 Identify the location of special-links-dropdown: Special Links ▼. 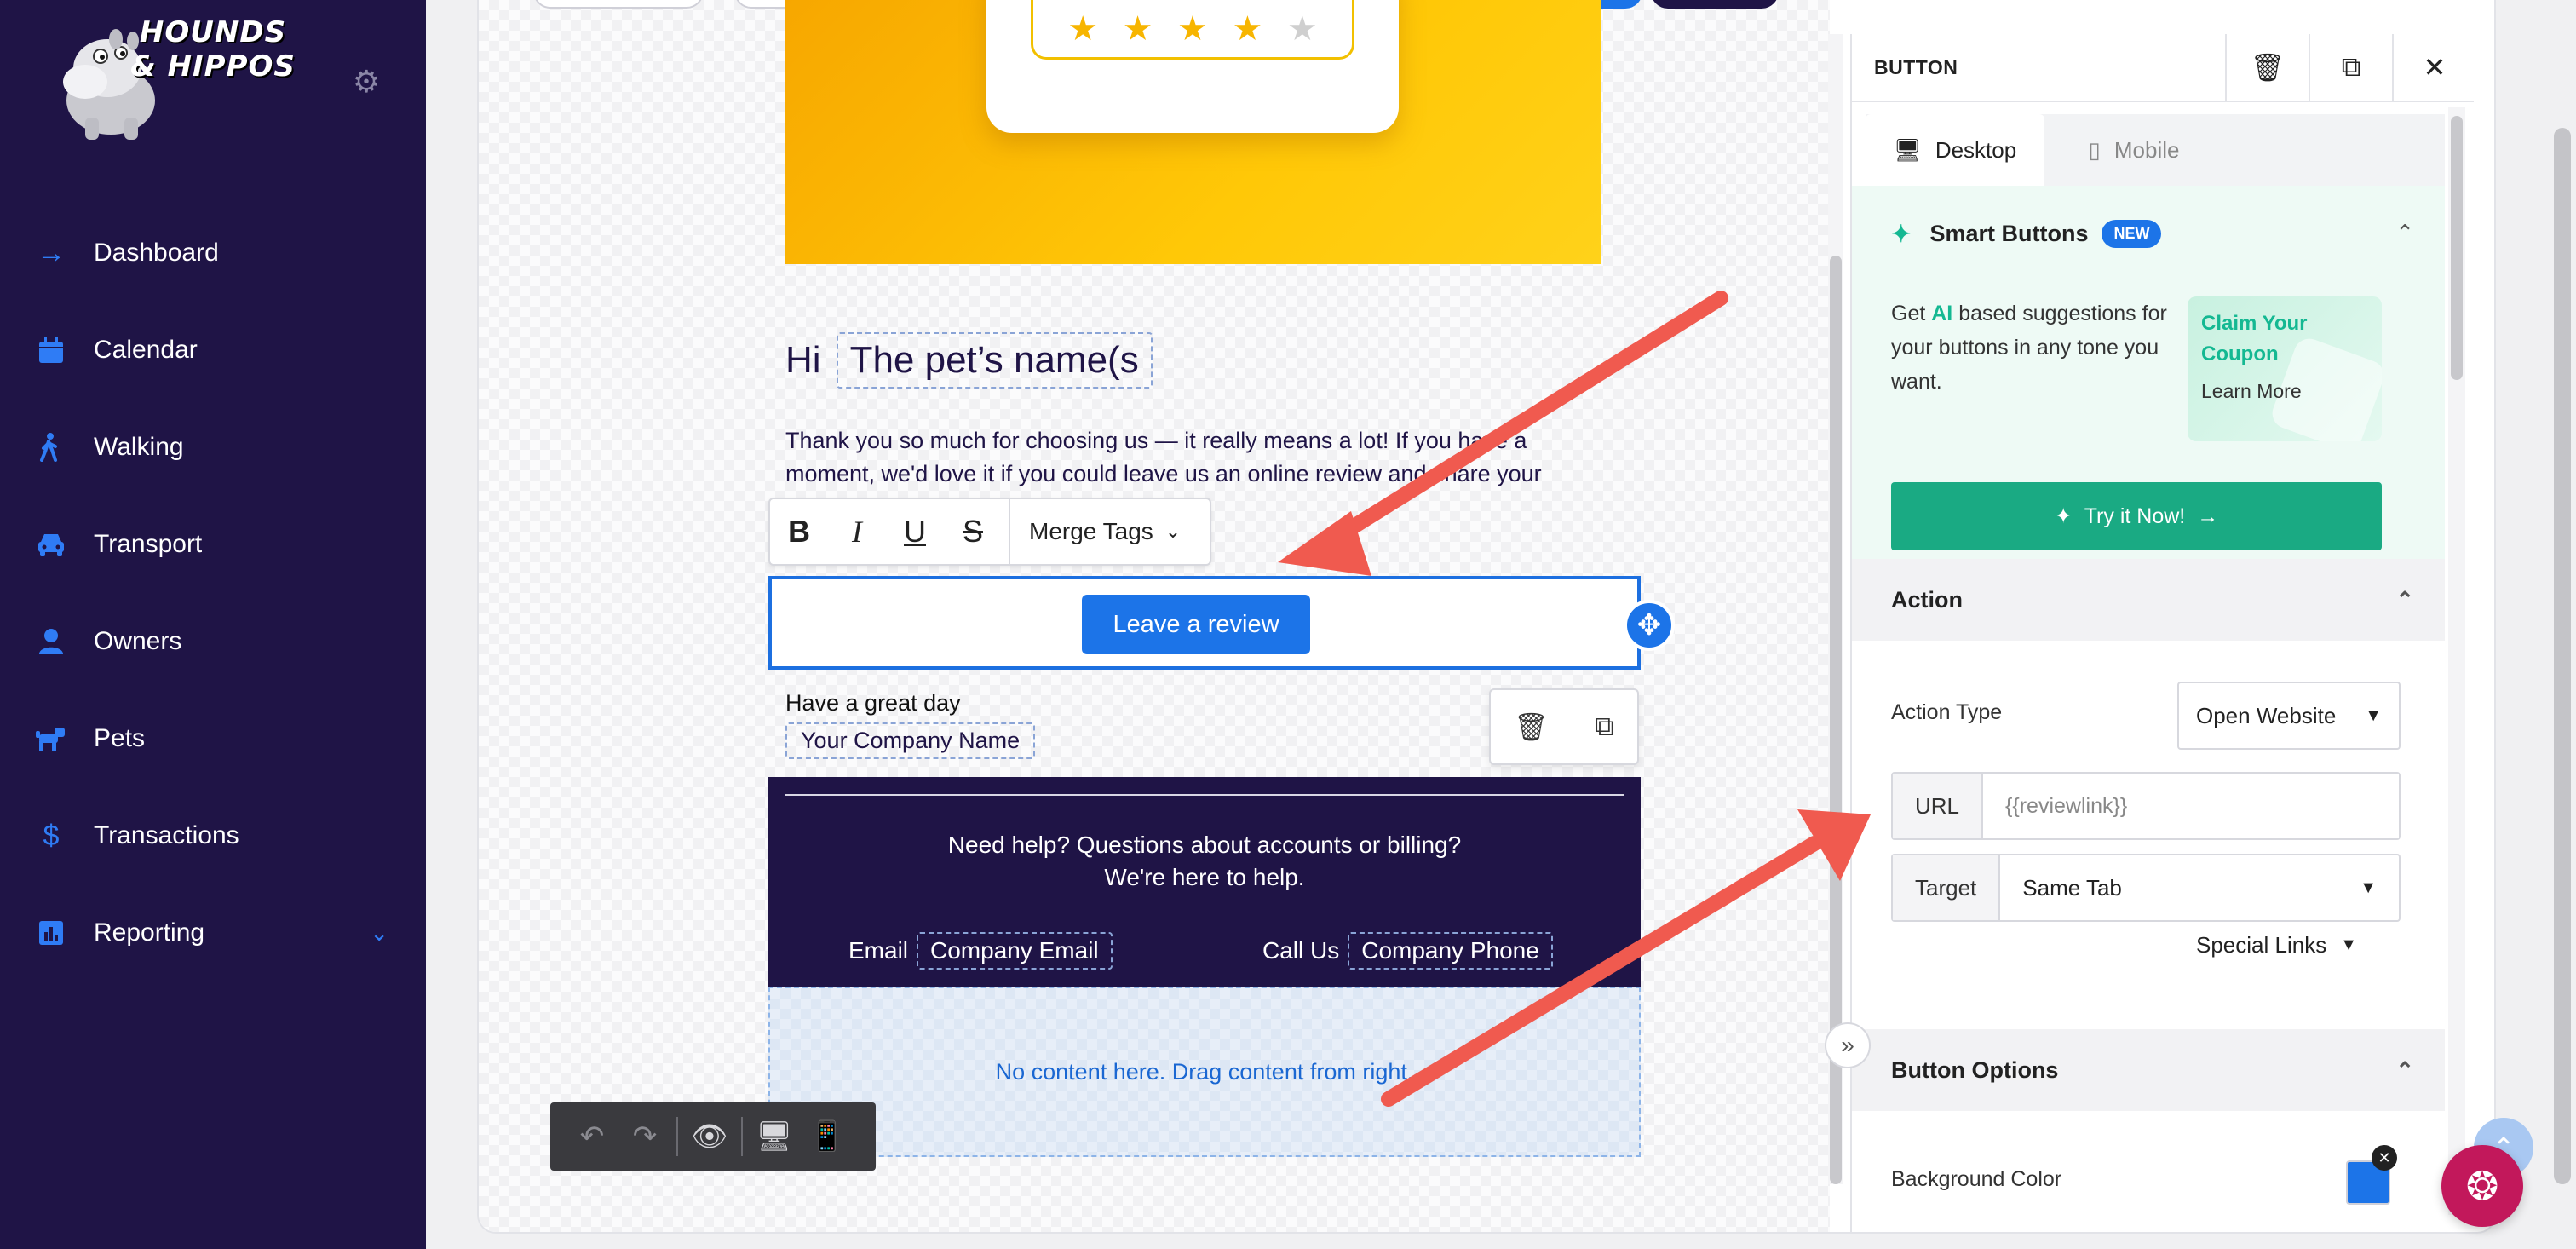
(2276, 945).